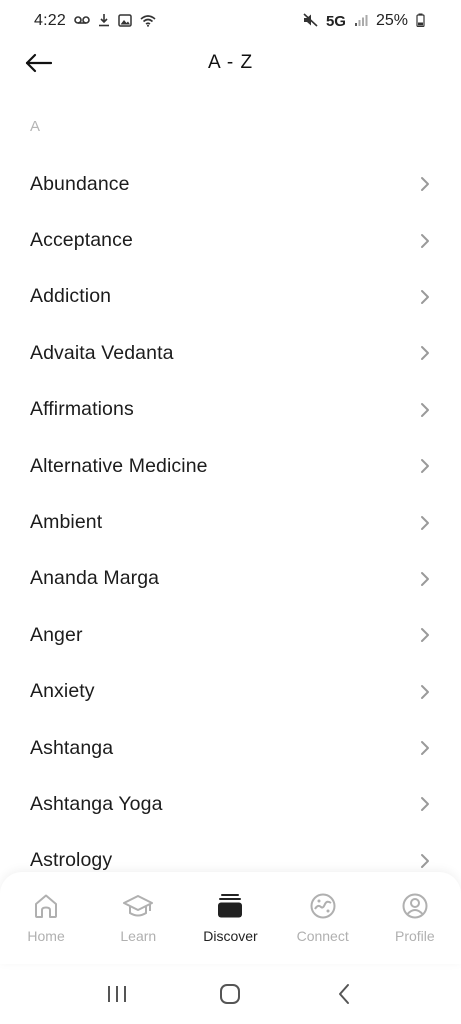 This screenshot has height=1024, width=461. I want to click on voicemail-icon, so click(82, 21).